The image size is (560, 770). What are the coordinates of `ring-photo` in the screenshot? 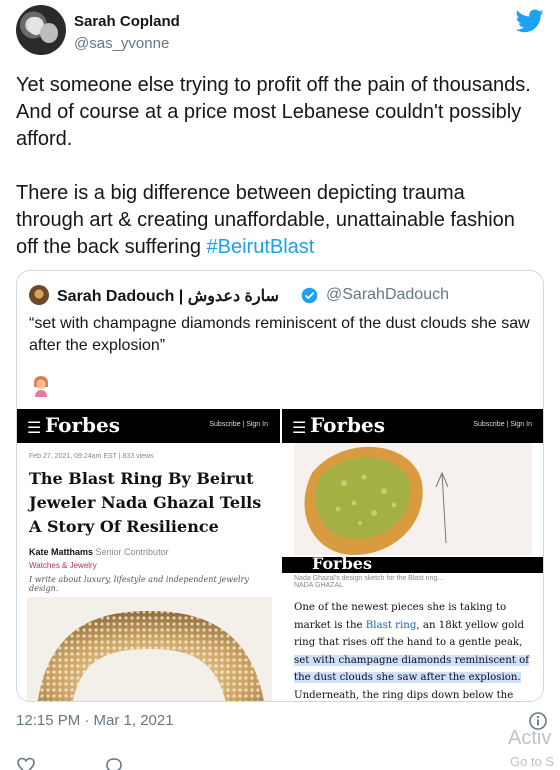 It's located at (149, 649).